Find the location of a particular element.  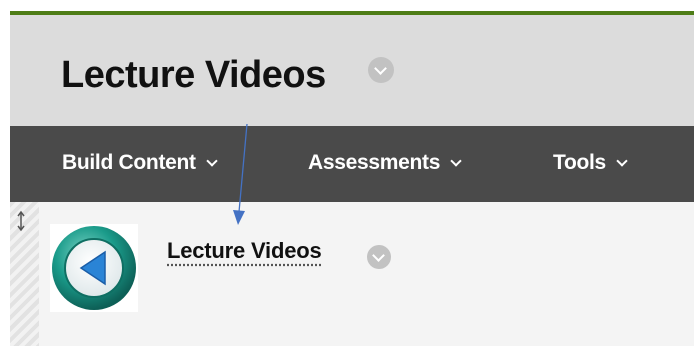

page-options-chevron-icon is located at coordinates (381, 70).